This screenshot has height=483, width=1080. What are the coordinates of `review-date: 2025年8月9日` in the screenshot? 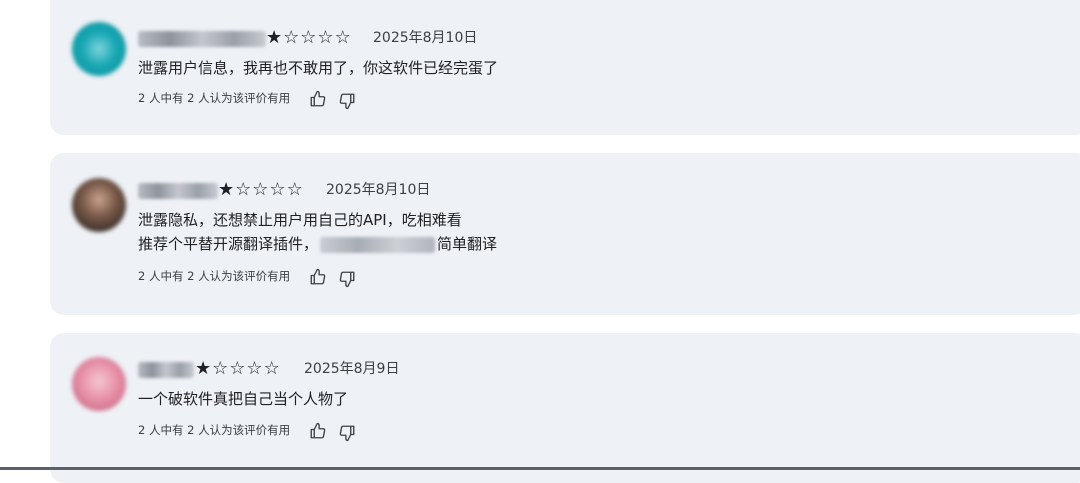 It's located at (352, 369).